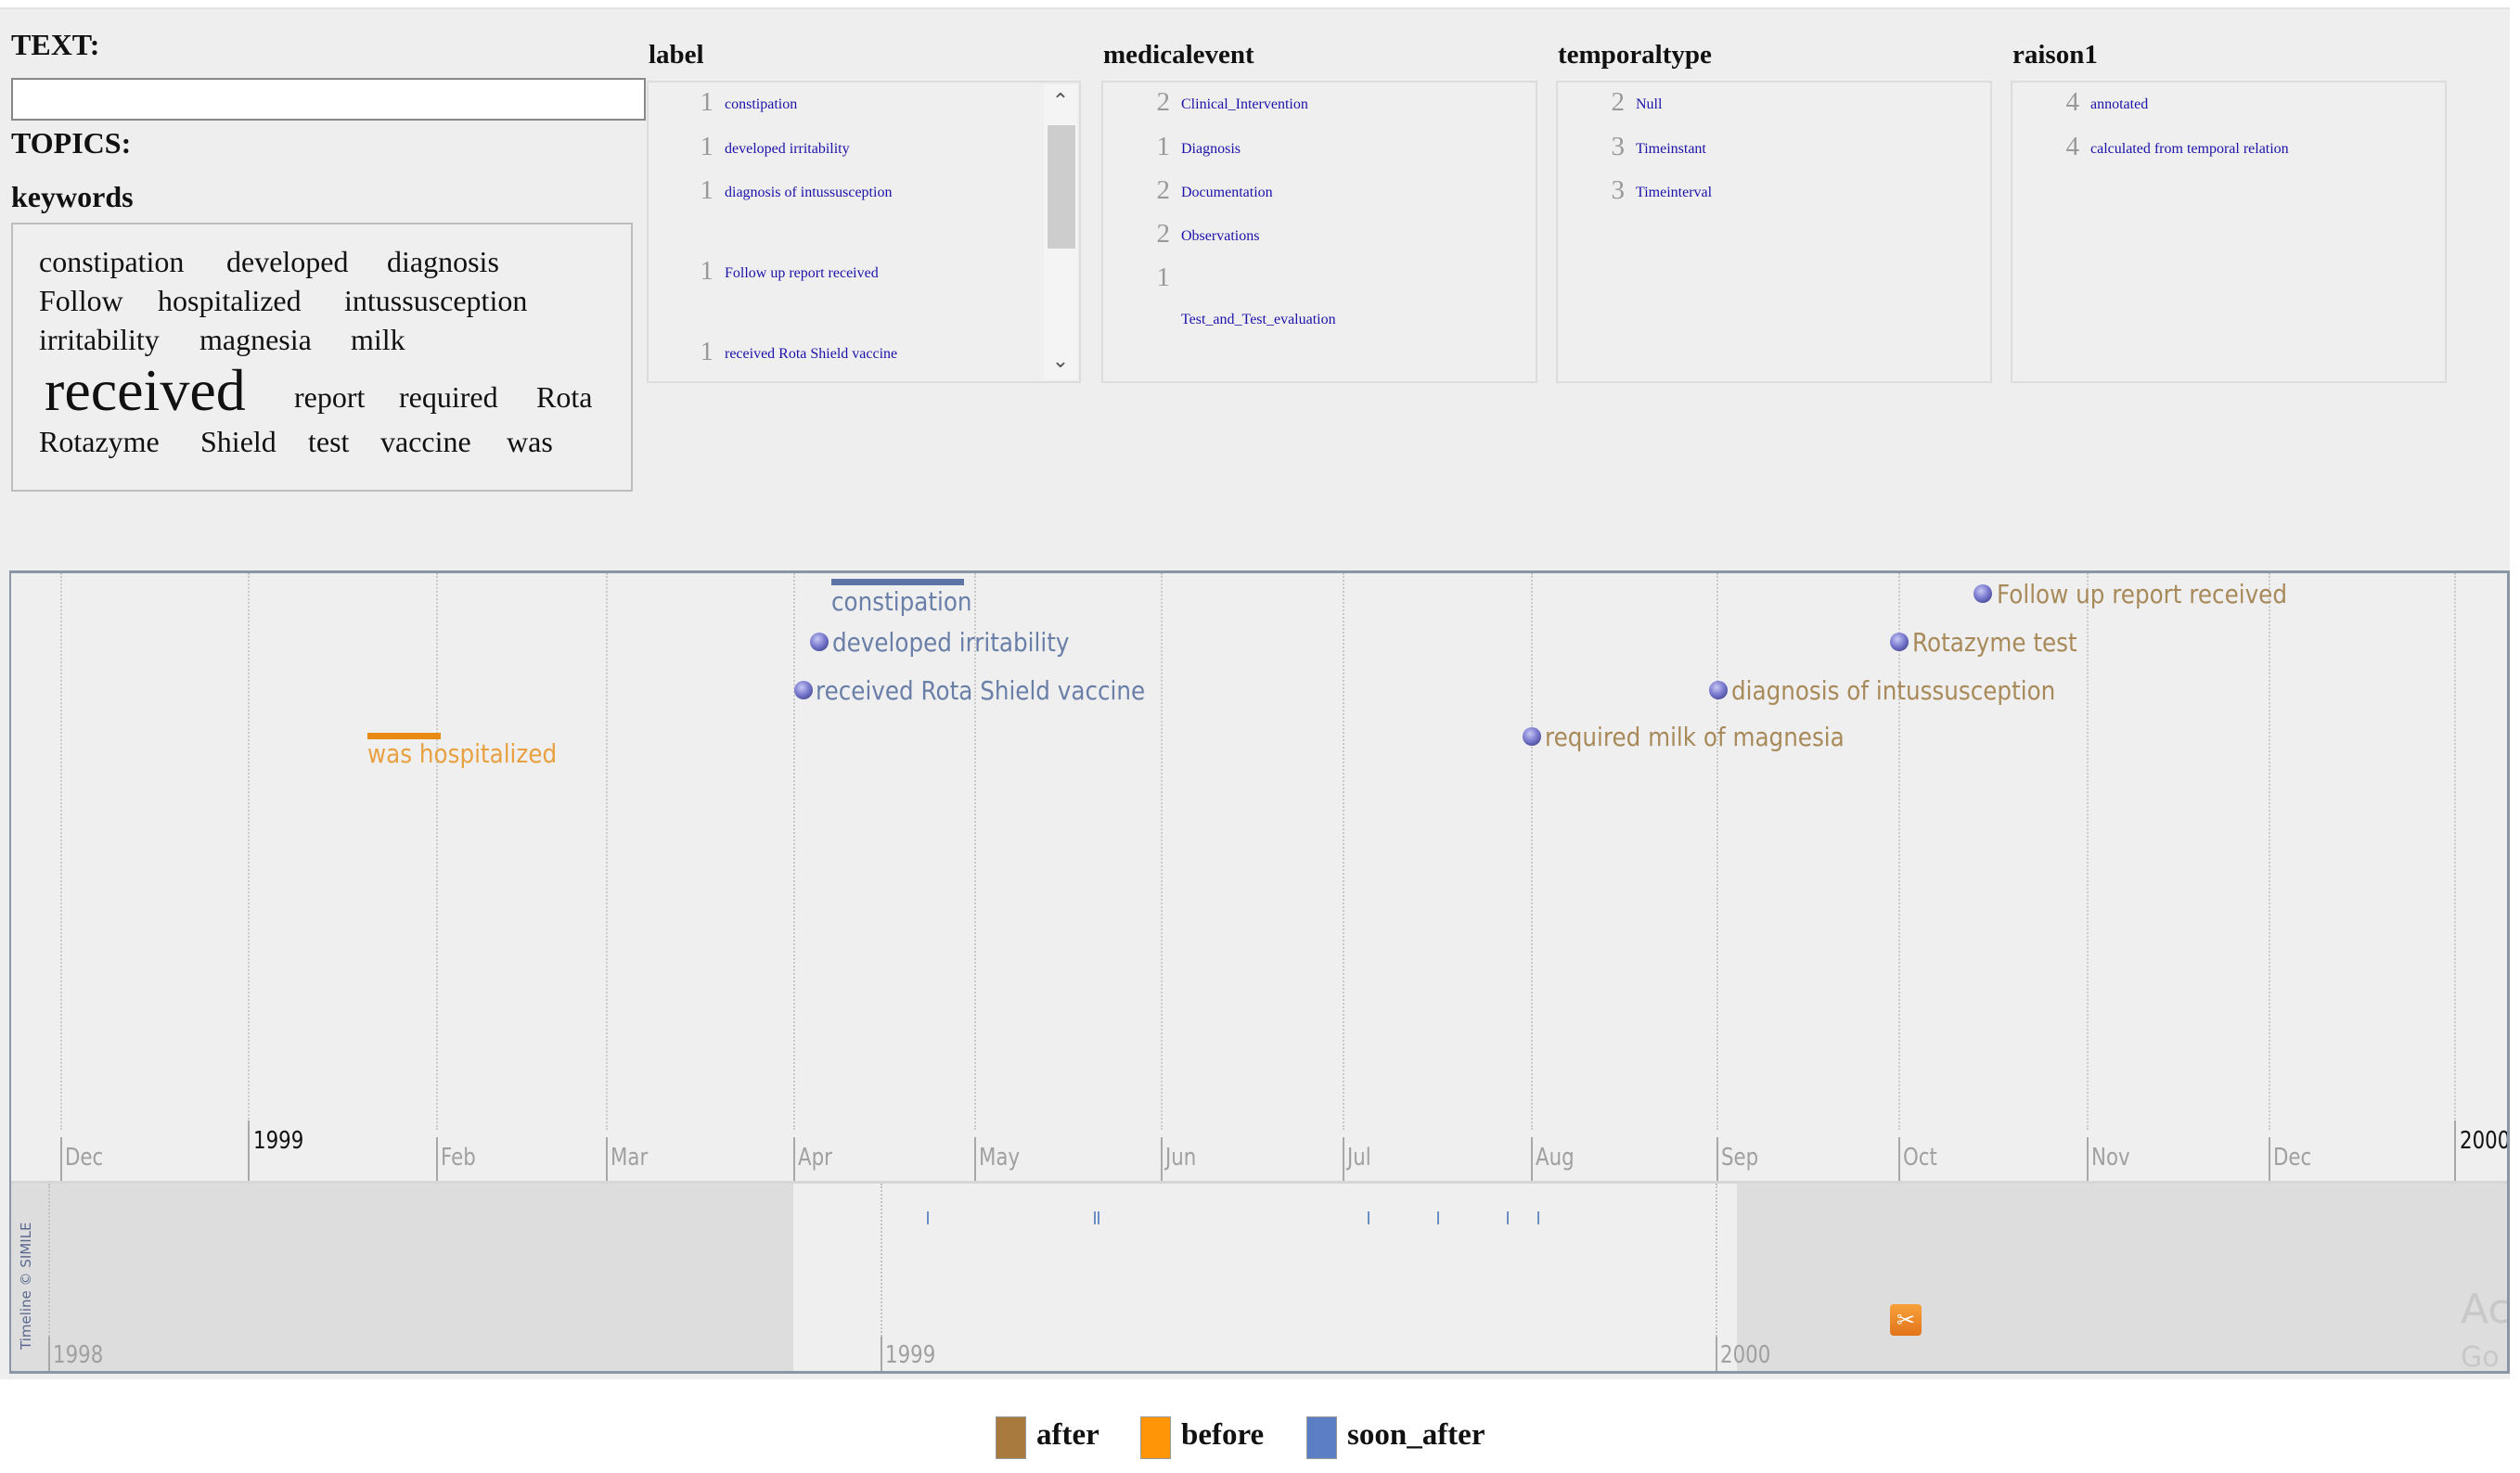  I want to click on keyword: report, so click(329, 397).